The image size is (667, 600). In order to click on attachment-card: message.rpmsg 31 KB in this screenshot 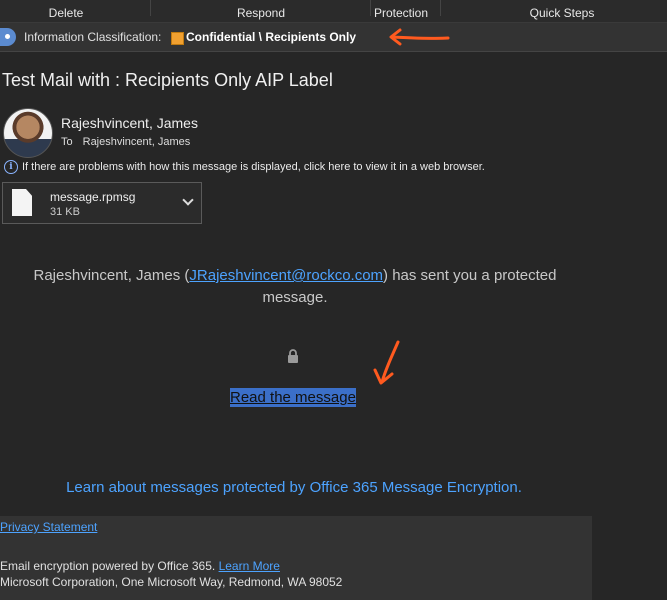, I will do `click(102, 203)`.